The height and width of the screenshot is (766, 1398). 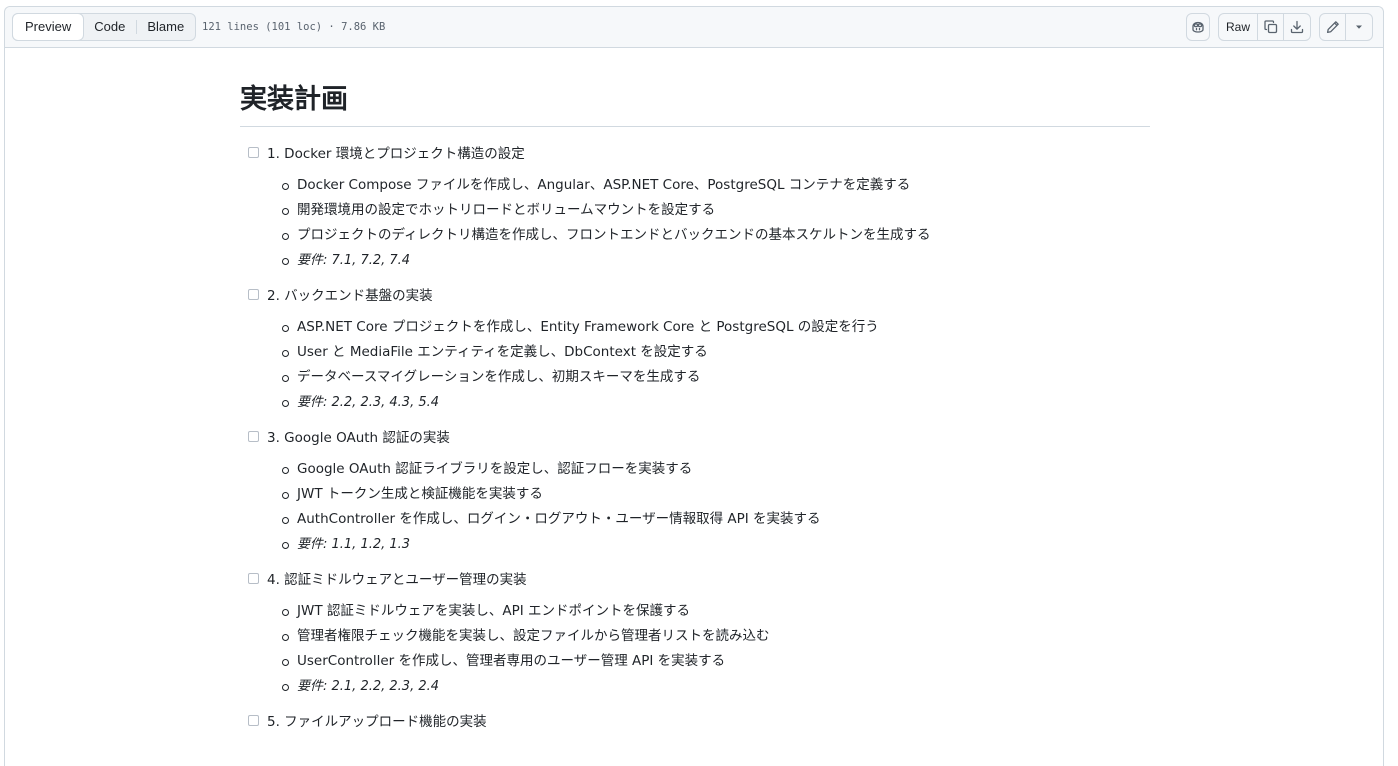 I want to click on raw-button: Raw, so click(x=1238, y=27).